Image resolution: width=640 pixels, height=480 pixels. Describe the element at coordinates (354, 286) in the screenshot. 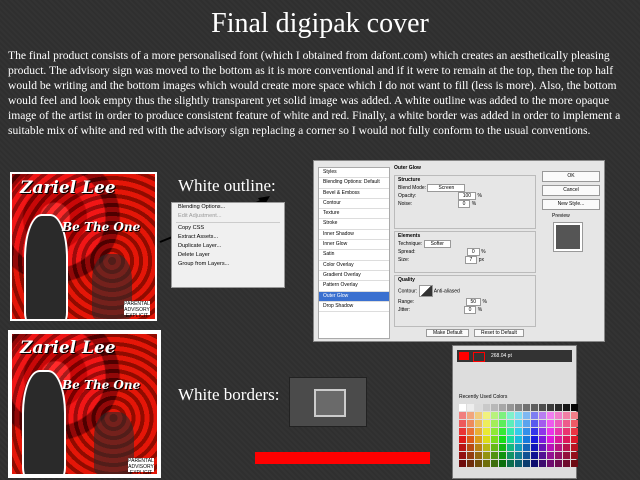

I see `style-item: Pattern Overlay` at that location.